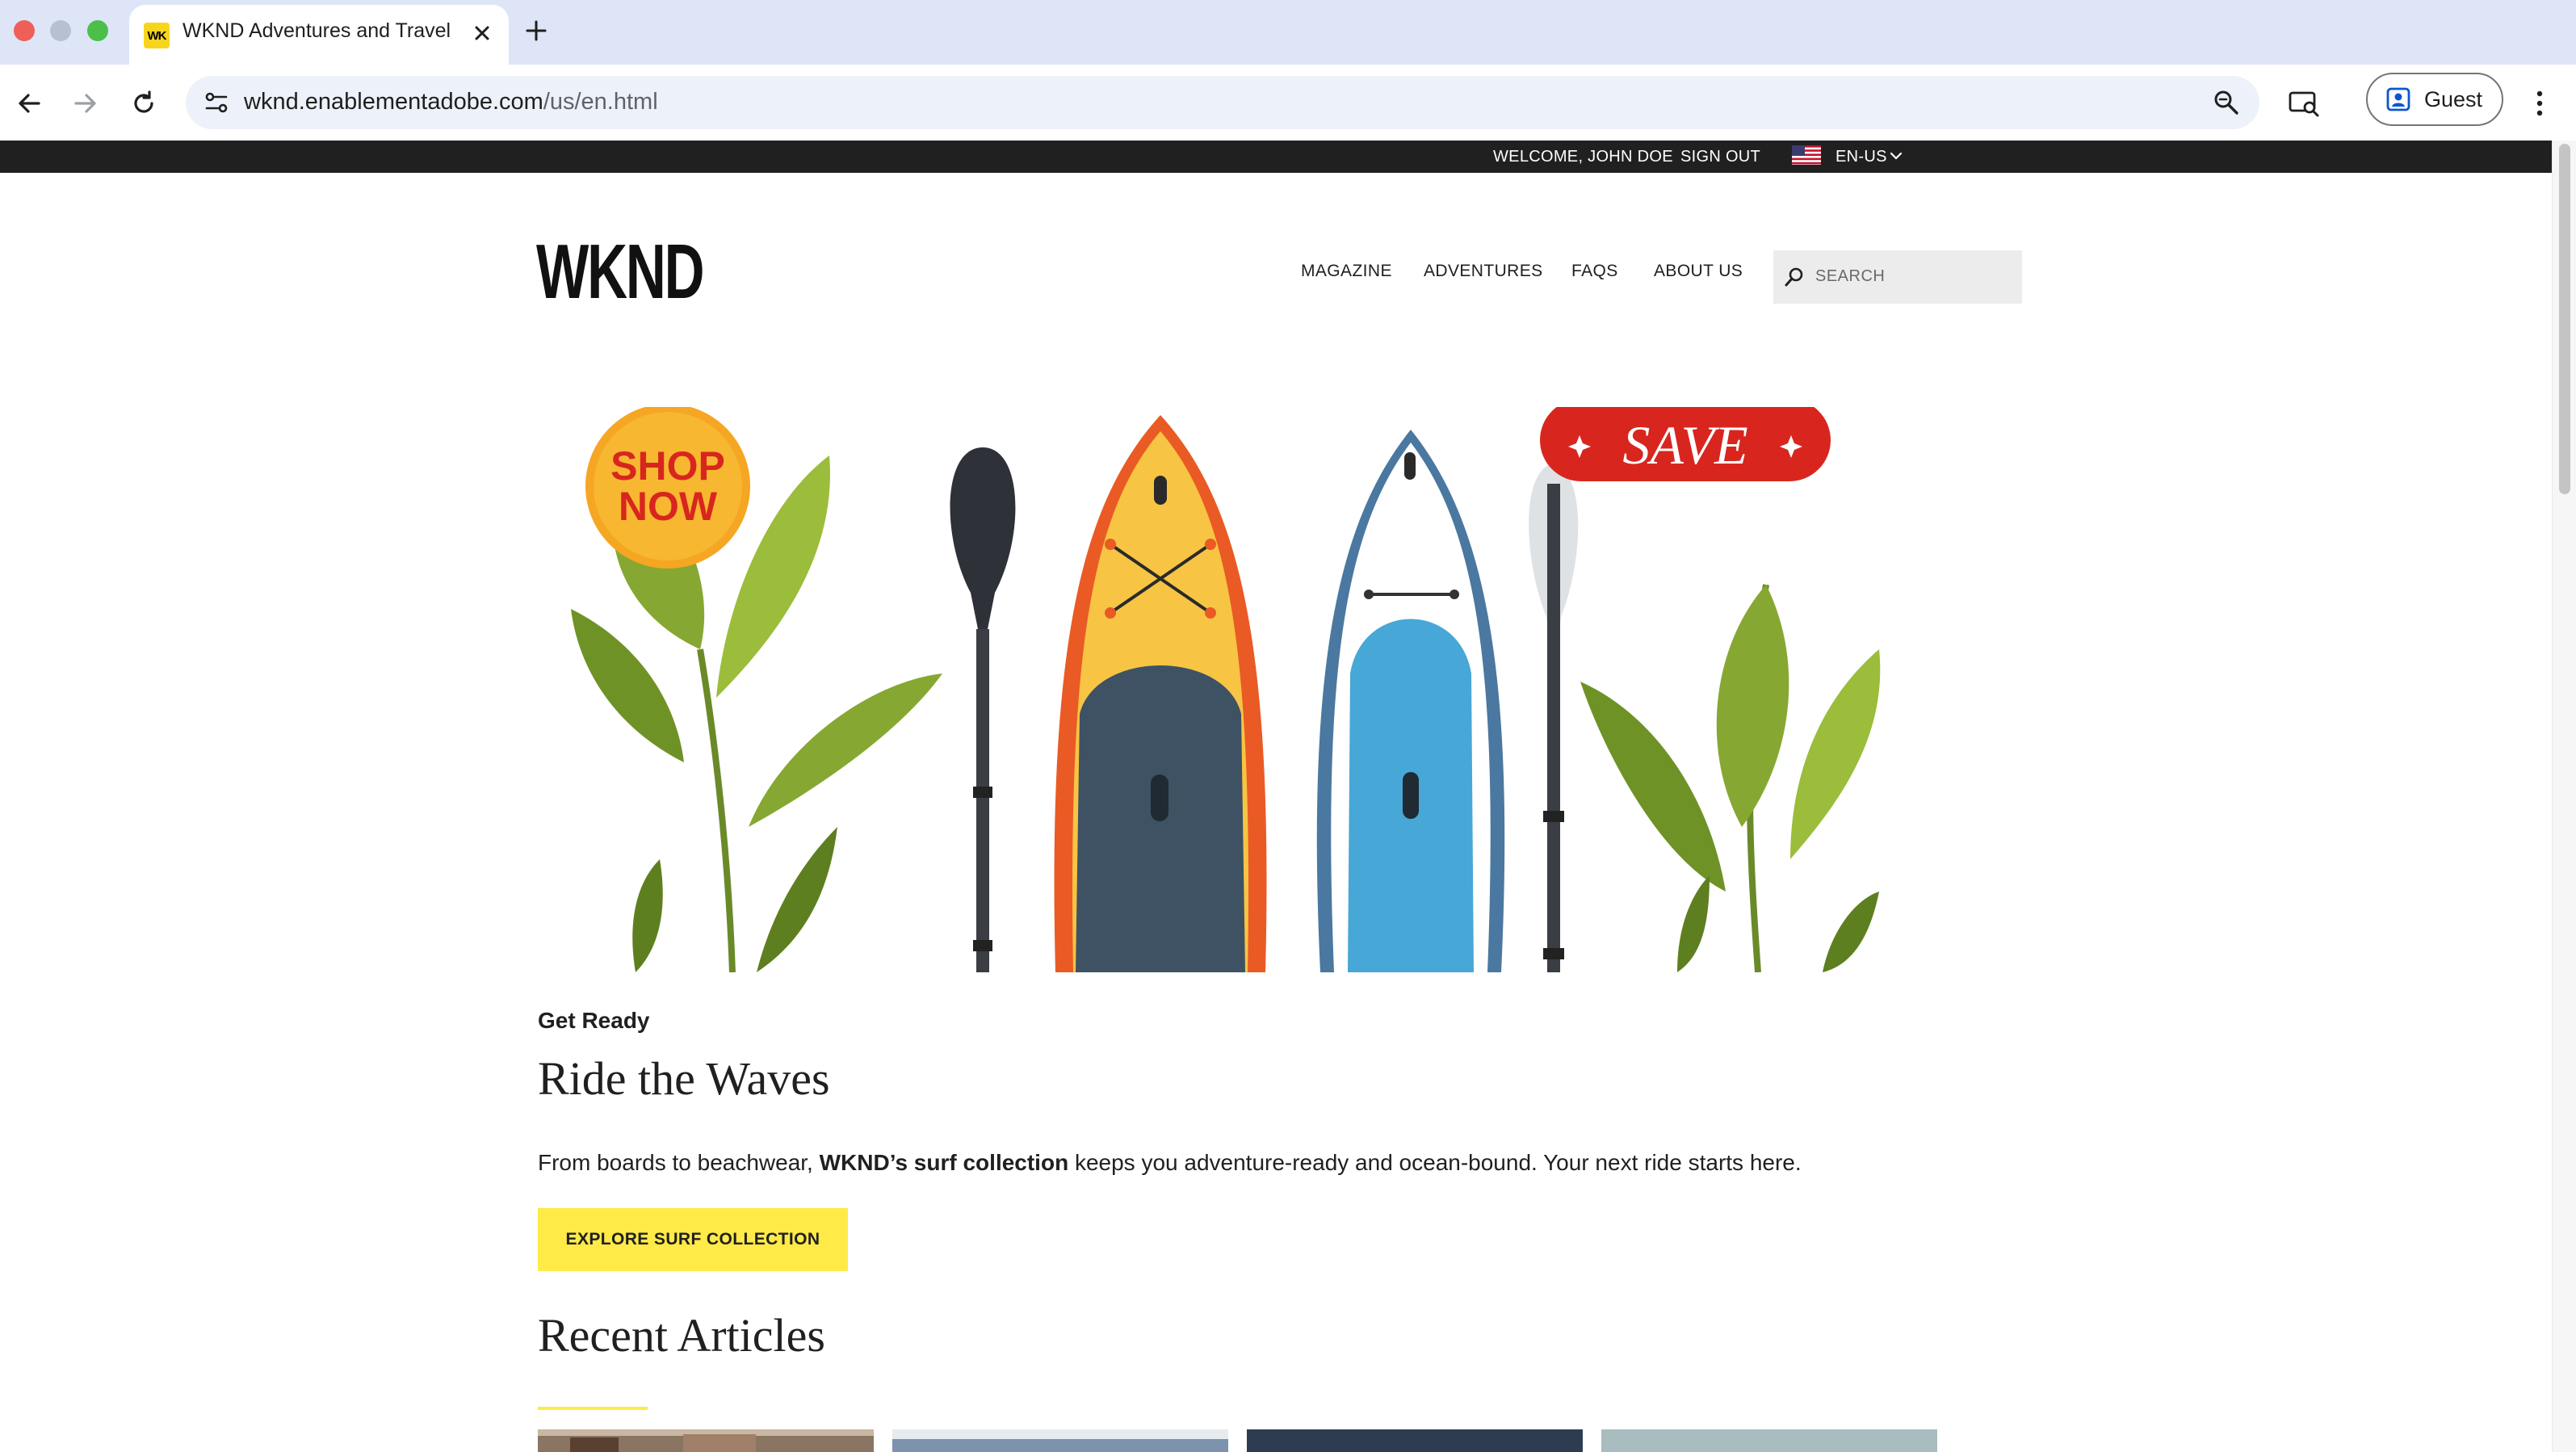 This screenshot has width=2576, height=1452. I want to click on nav-adventures: ADVENTURES, so click(1483, 271).